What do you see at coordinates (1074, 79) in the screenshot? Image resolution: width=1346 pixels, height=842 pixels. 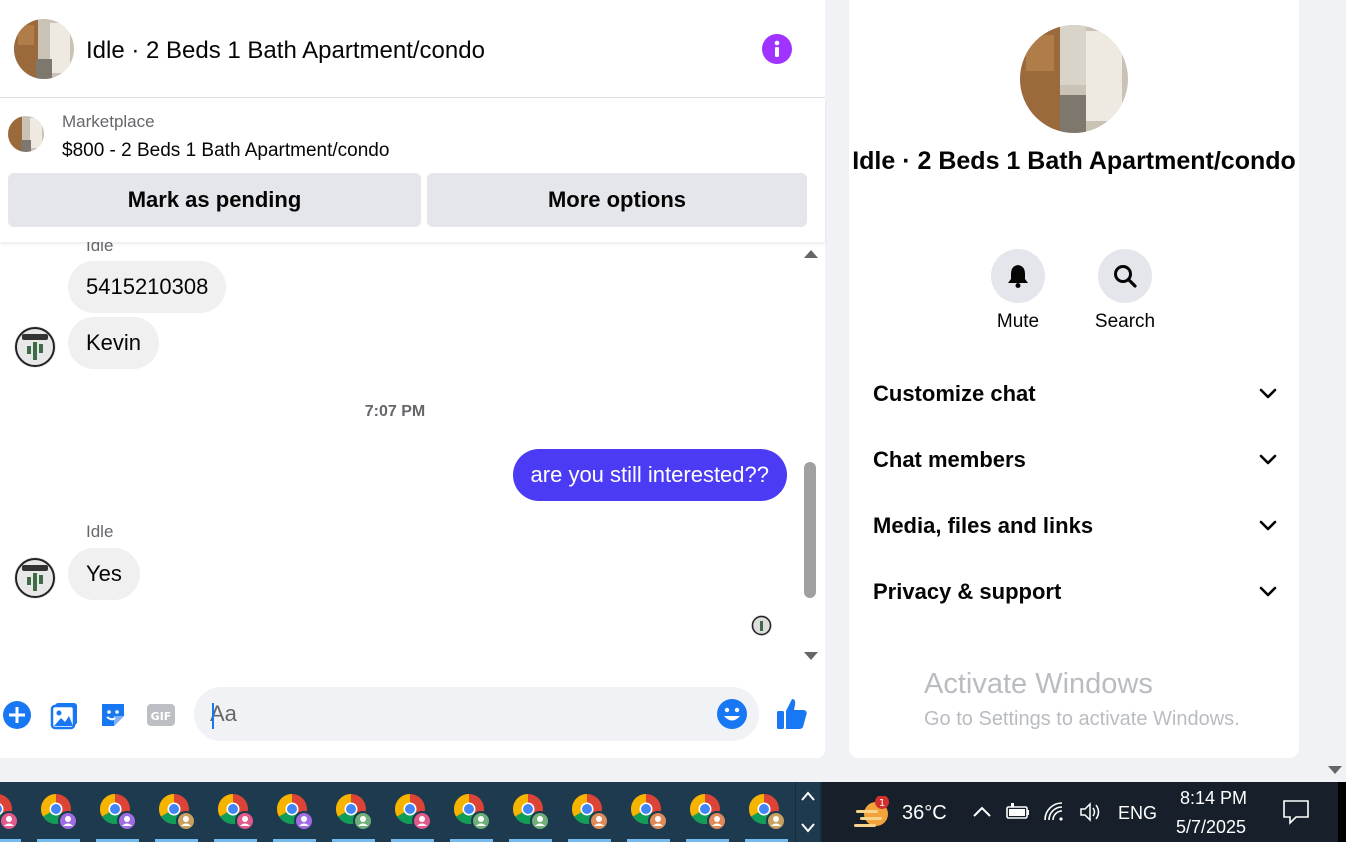 I see `conversation-avatar` at bounding box center [1074, 79].